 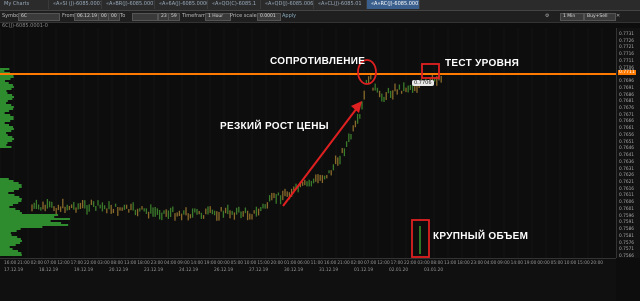 I want to click on price-tick-label: 0.7636, so click(x=627, y=162).